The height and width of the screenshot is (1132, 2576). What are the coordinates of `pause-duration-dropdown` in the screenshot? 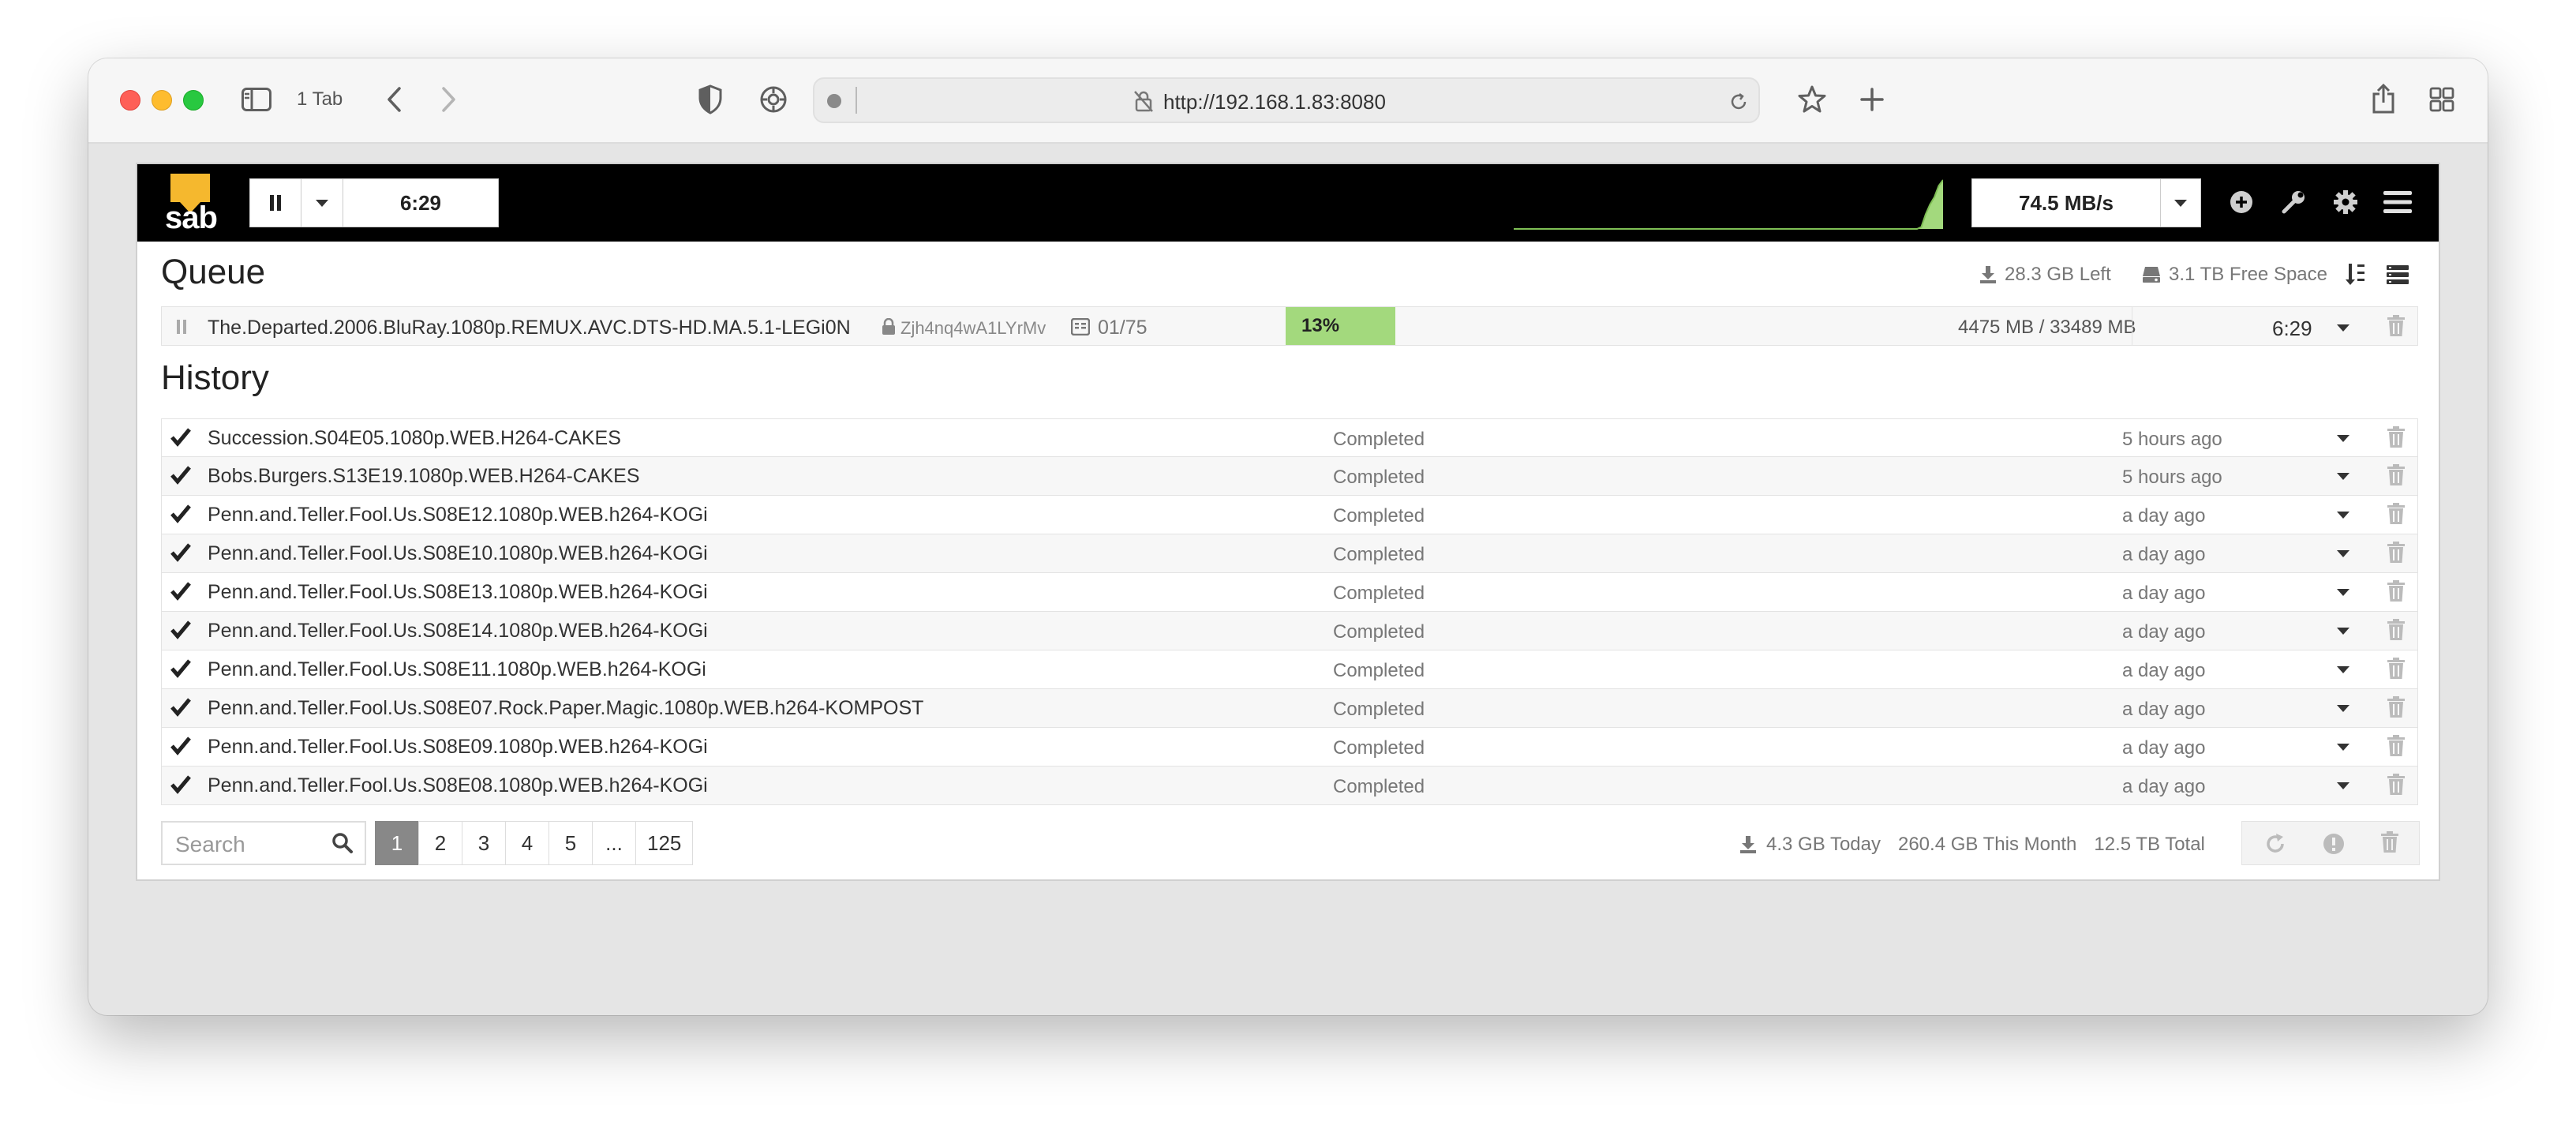 It's located at (322, 202).